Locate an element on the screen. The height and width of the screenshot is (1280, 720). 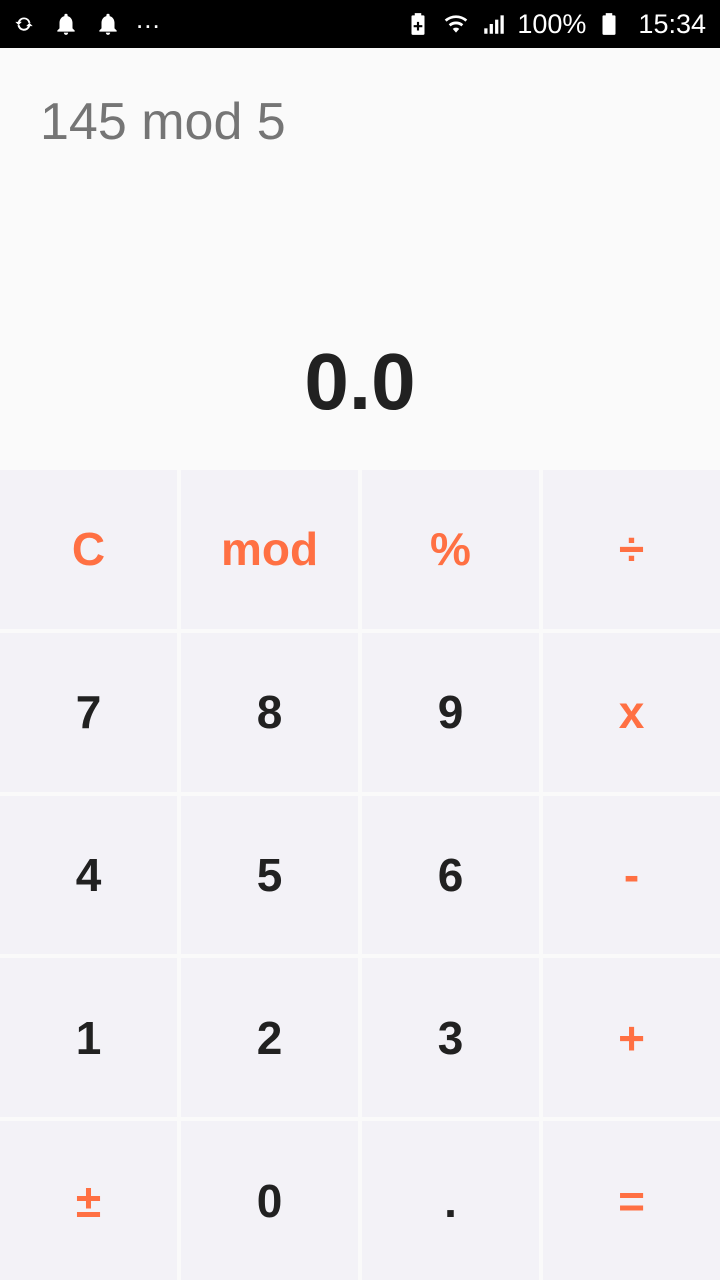
result-text: 0.0 is located at coordinates (360, 381).